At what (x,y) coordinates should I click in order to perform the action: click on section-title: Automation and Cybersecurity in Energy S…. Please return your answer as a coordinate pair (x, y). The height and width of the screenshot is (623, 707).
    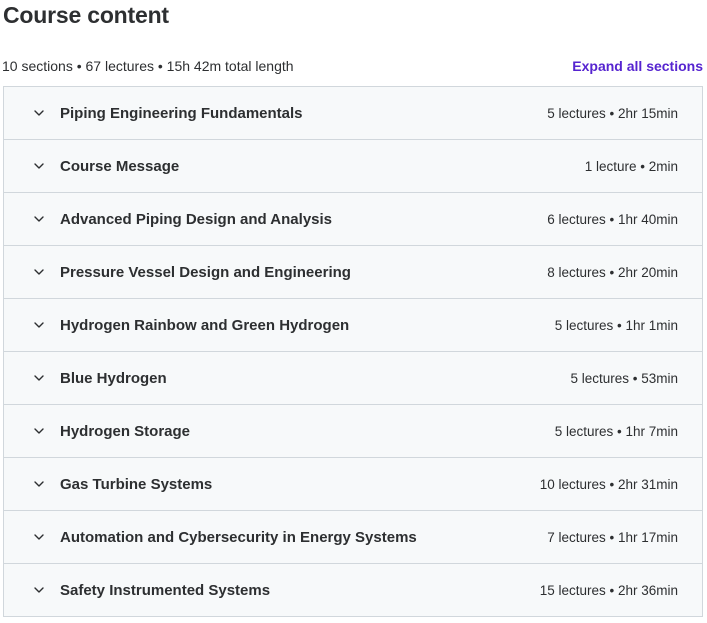
    Looking at the image, I should click on (238, 537).